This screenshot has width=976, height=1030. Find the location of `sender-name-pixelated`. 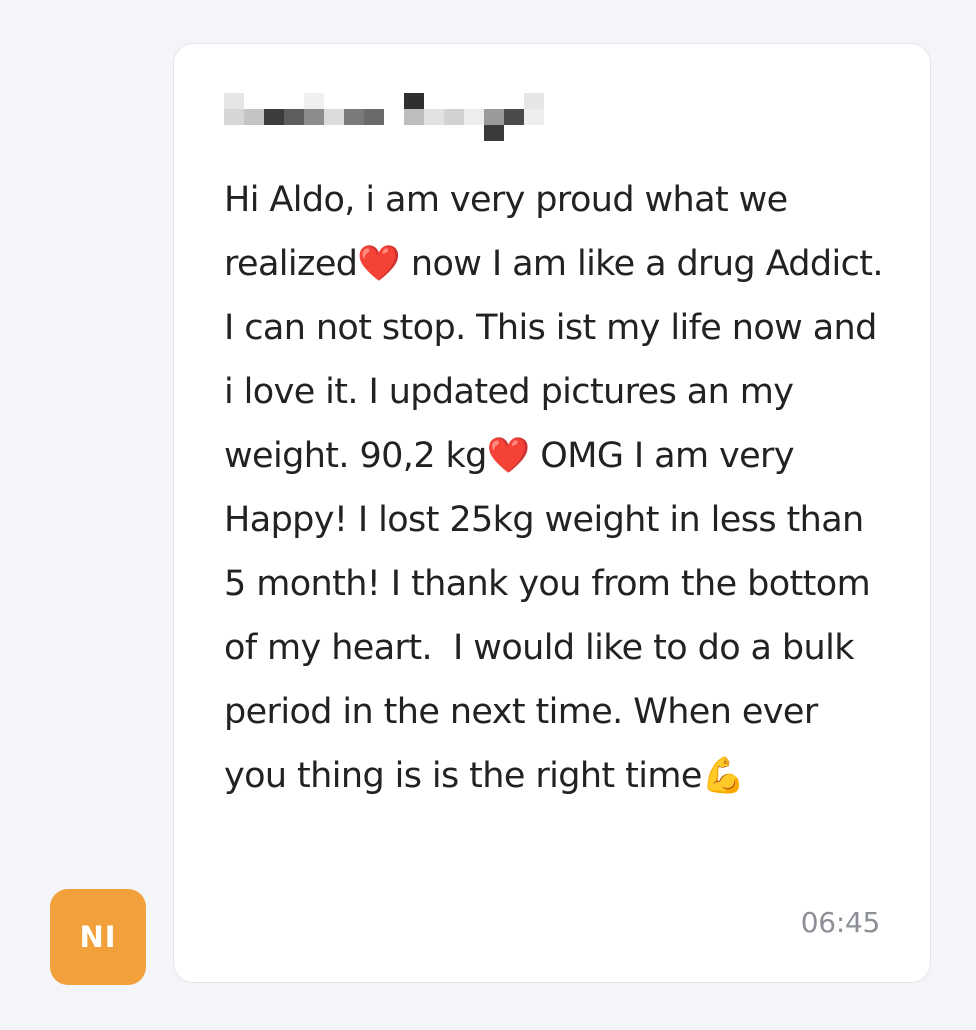

sender-name-pixelated is located at coordinates (384, 117).